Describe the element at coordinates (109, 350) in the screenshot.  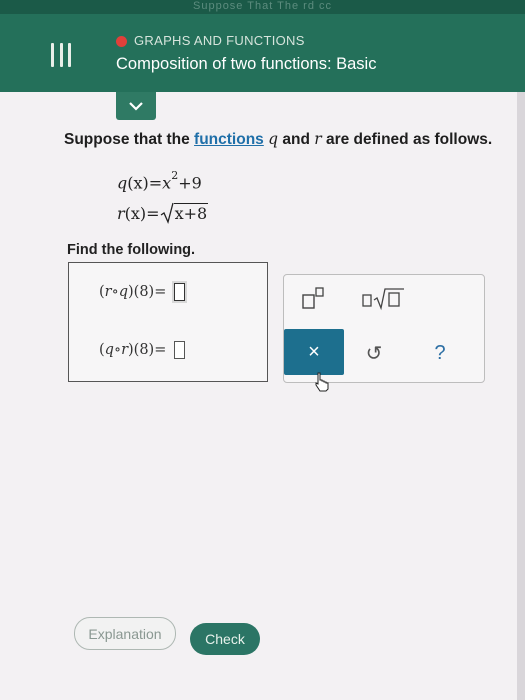
I see `answer2-outer: q` at that location.